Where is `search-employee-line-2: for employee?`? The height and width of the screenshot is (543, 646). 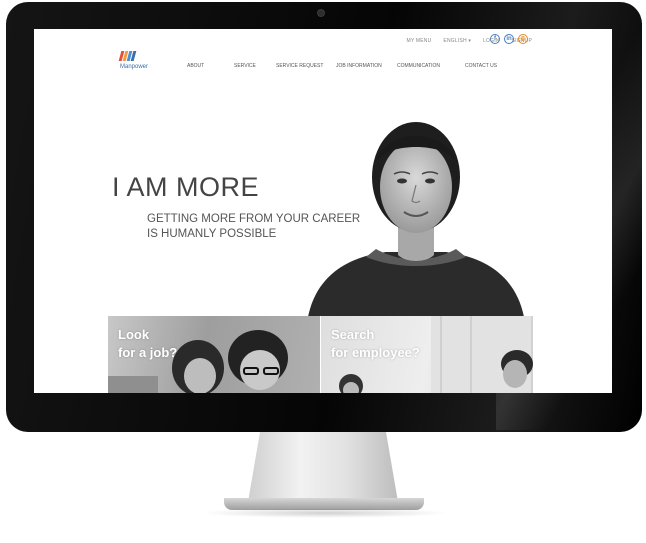
search-employee-line-2: for employee? is located at coordinates (375, 352).